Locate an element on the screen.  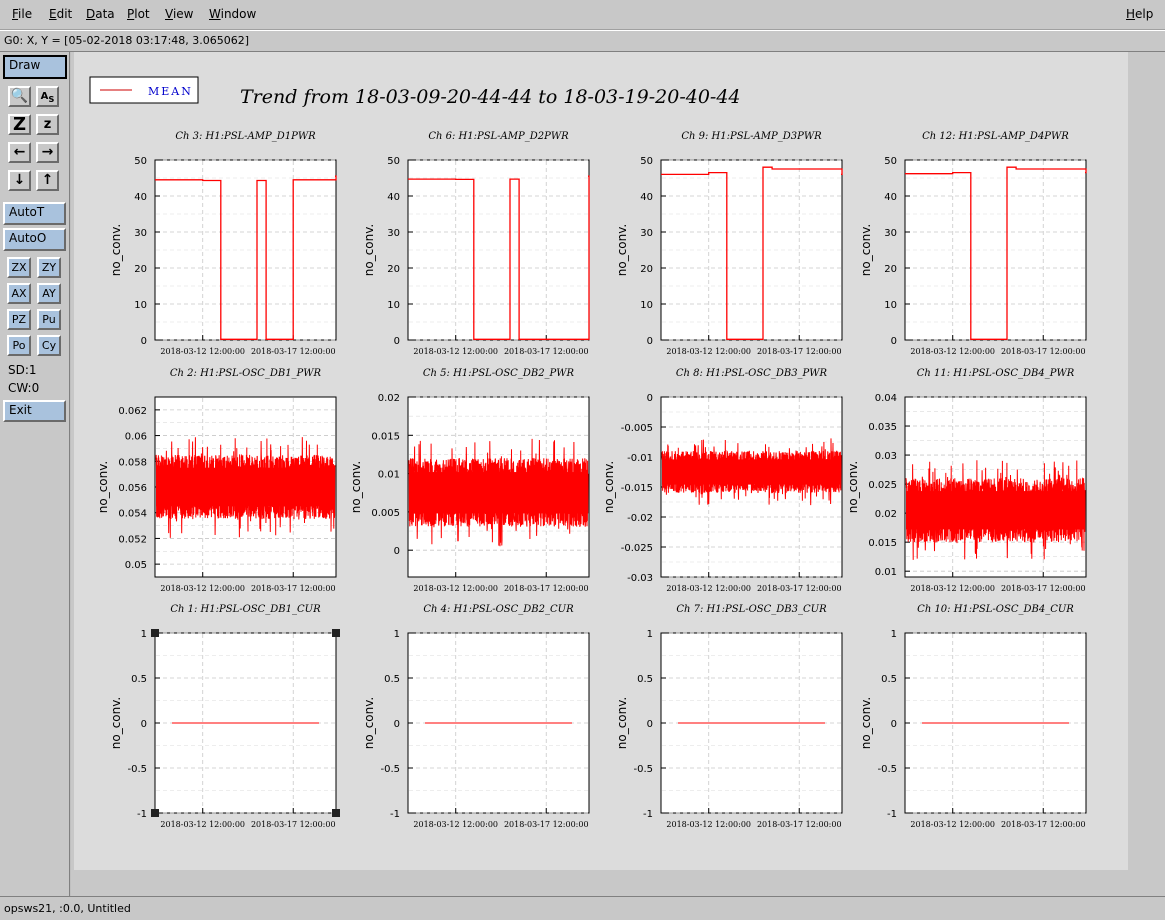
y-tick-label: 0.005 is located at coordinates (385, 513).